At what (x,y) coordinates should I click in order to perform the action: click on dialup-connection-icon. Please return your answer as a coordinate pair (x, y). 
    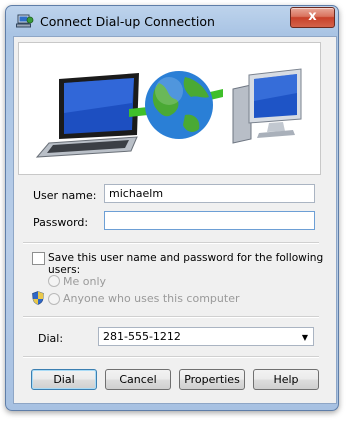
    Looking at the image, I should click on (25, 21).